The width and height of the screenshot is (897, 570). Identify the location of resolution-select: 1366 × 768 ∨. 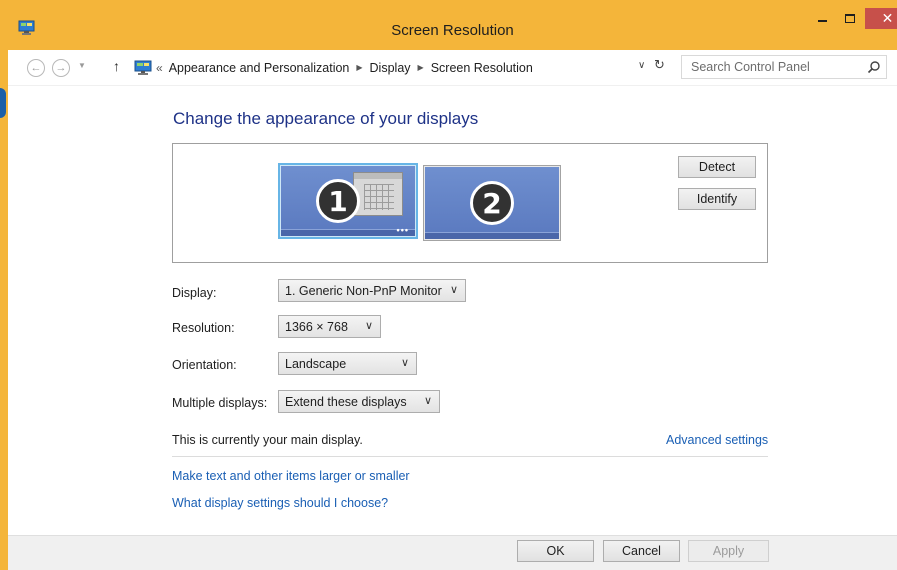
(329, 326).